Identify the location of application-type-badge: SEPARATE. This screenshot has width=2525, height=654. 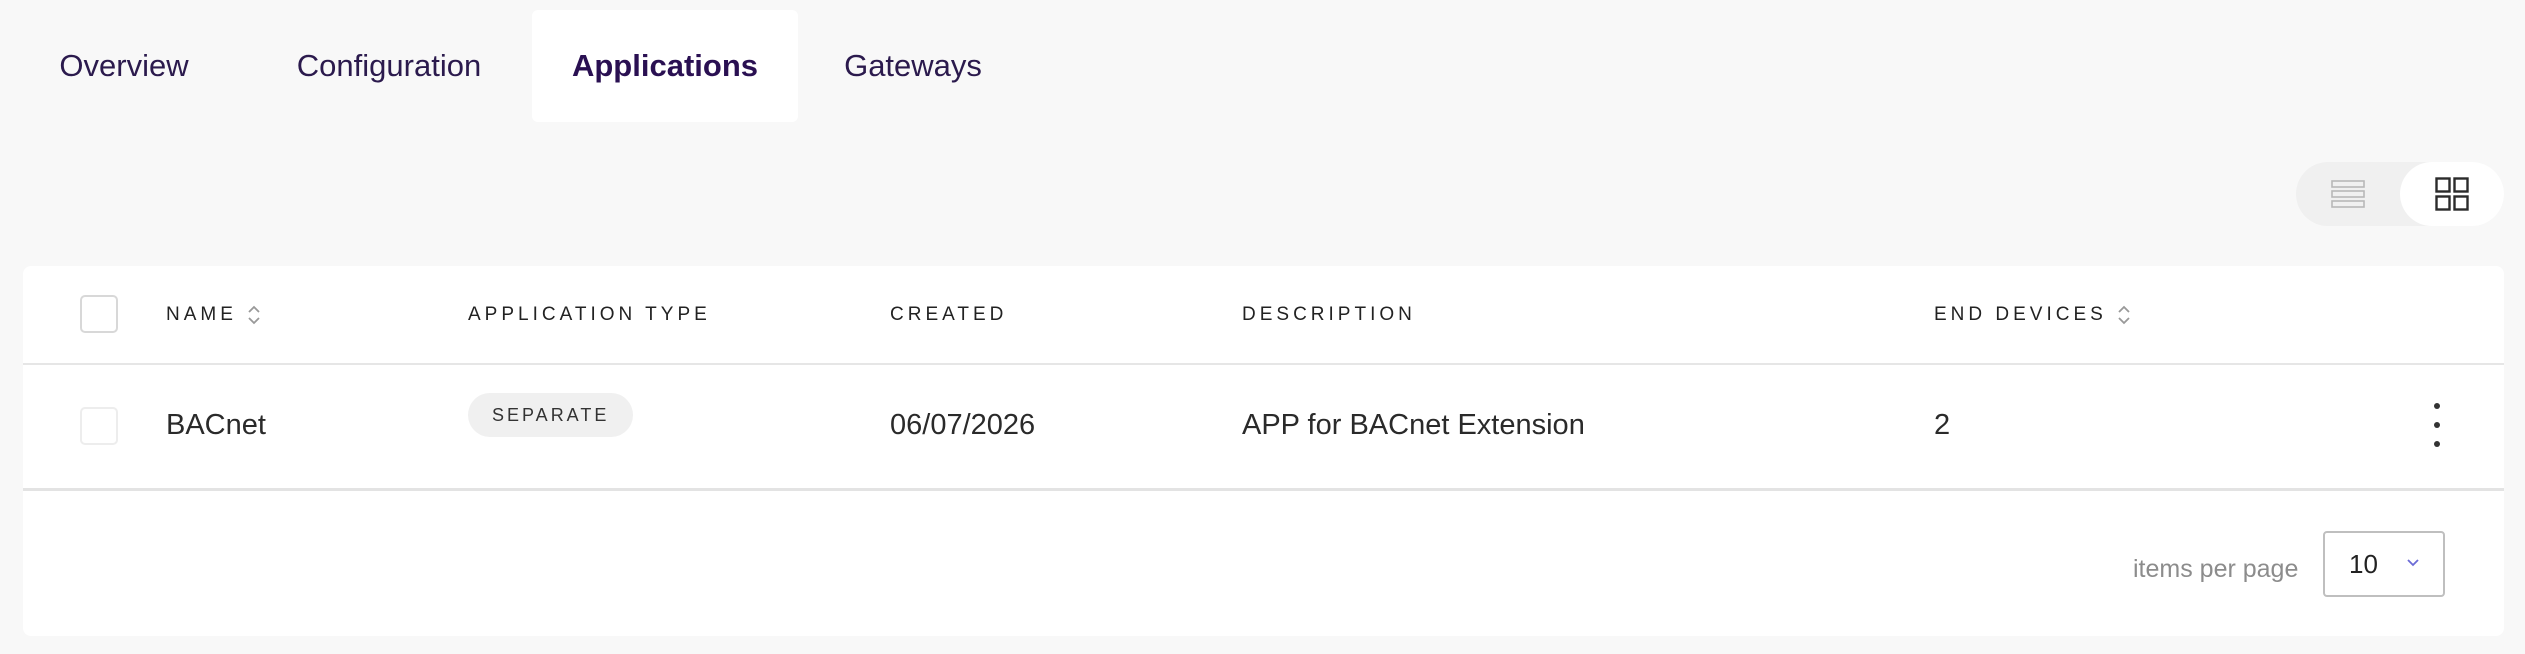
(551, 415).